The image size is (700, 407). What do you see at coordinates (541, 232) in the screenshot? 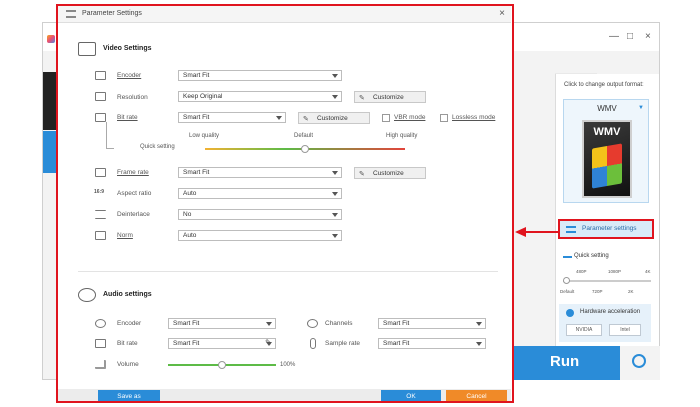
I see `annotation-arrow` at bounding box center [541, 232].